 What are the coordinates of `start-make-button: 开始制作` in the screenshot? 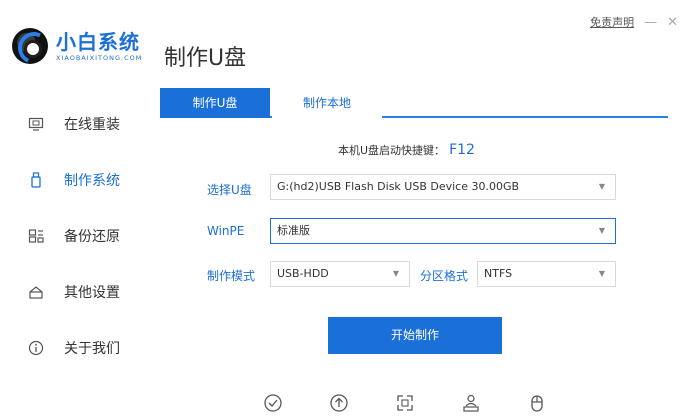 It's located at (415, 335).